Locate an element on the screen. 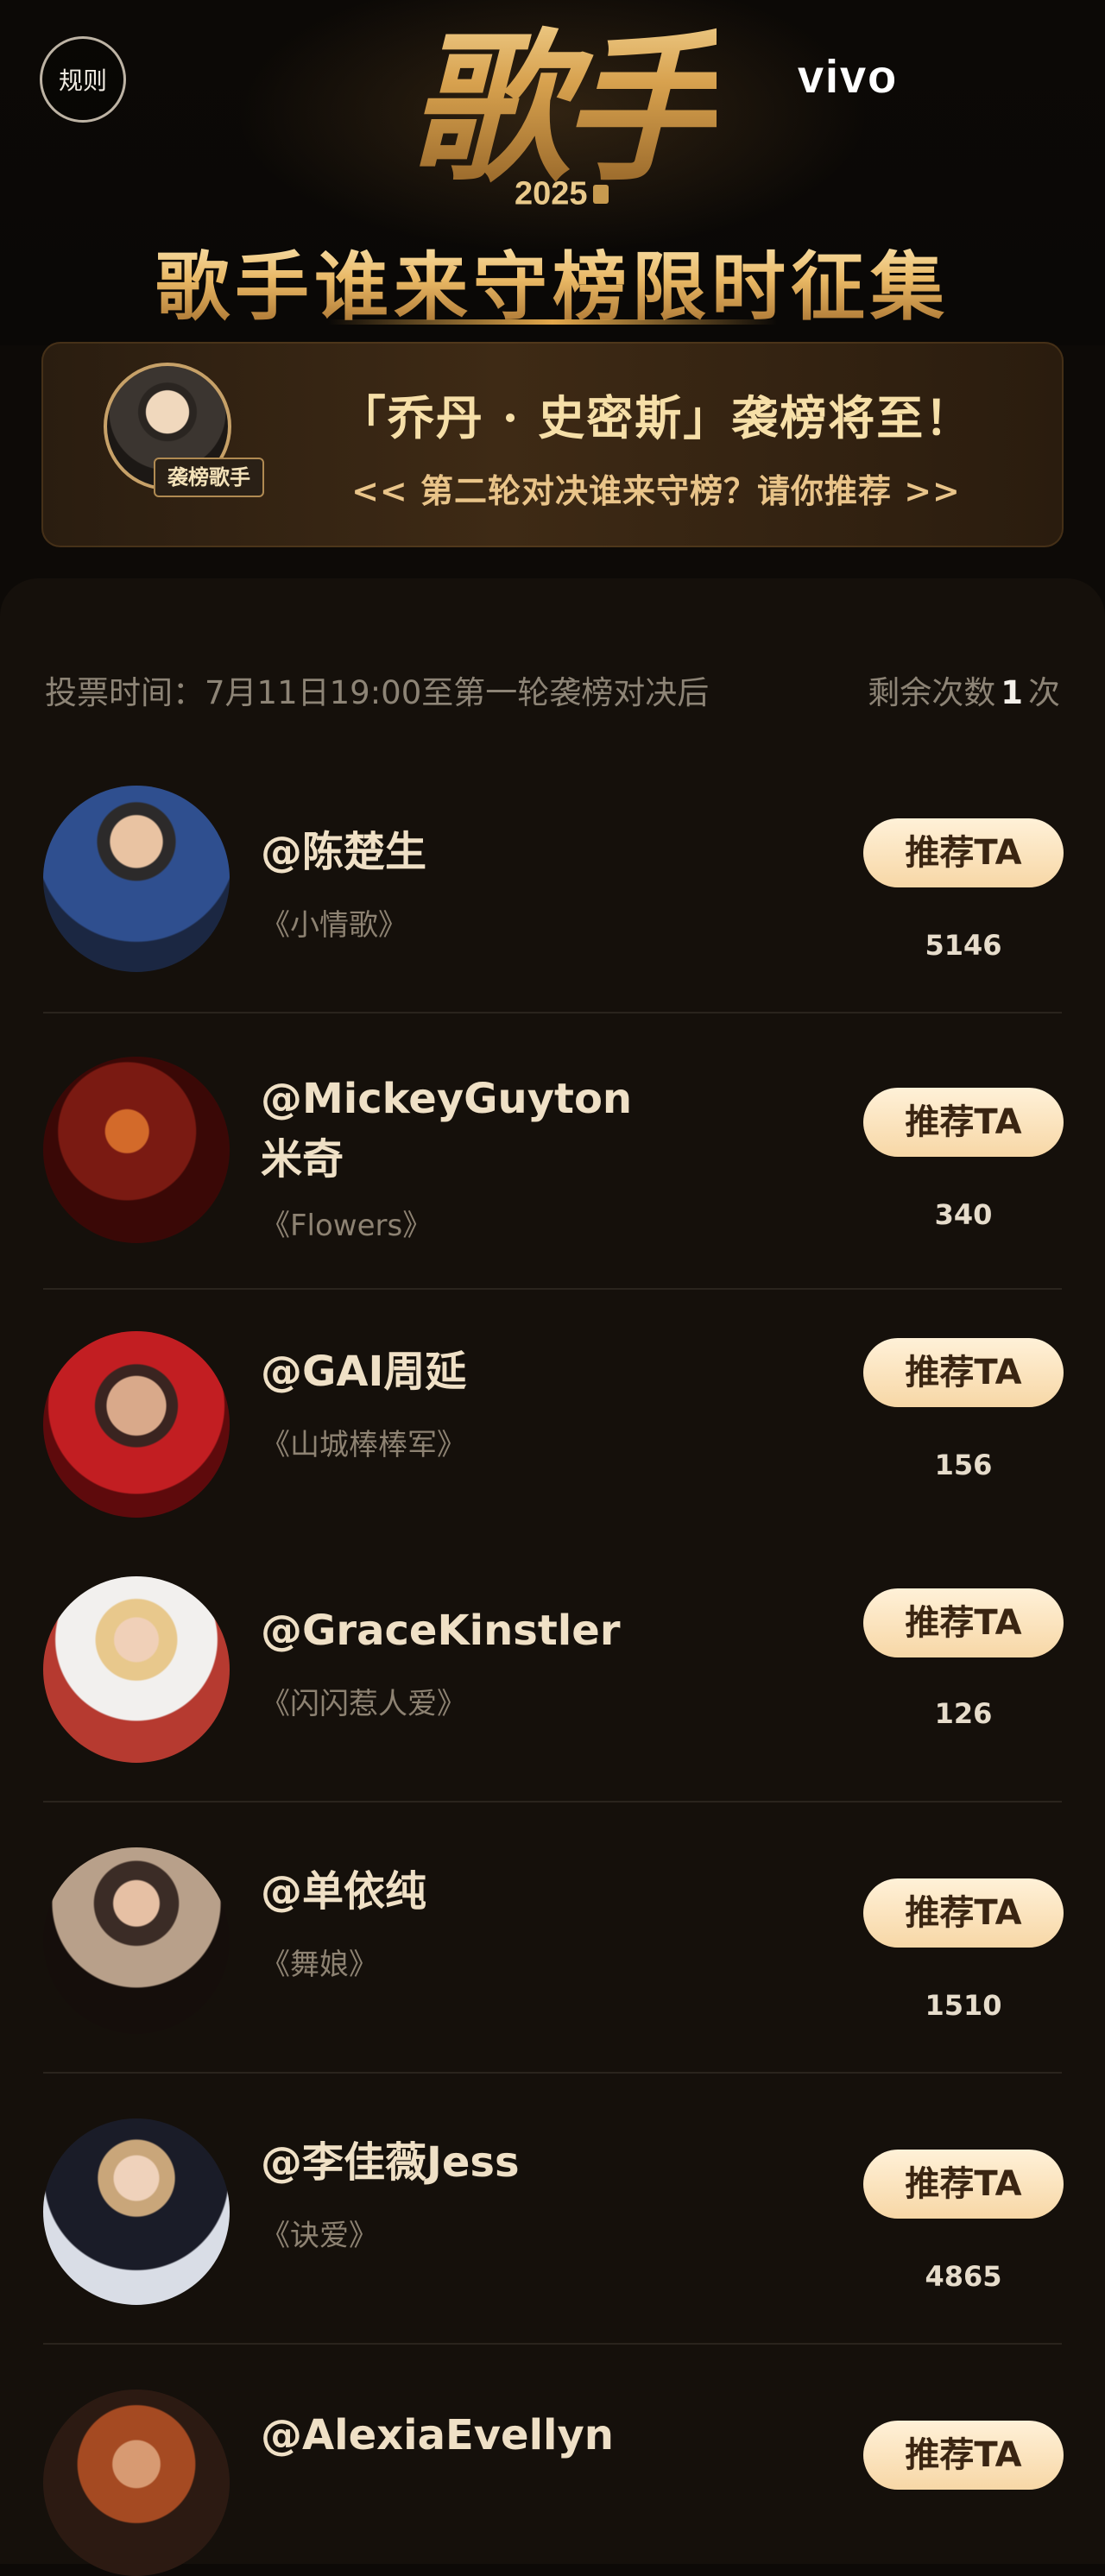  vote-count: 5146 is located at coordinates (964, 945).